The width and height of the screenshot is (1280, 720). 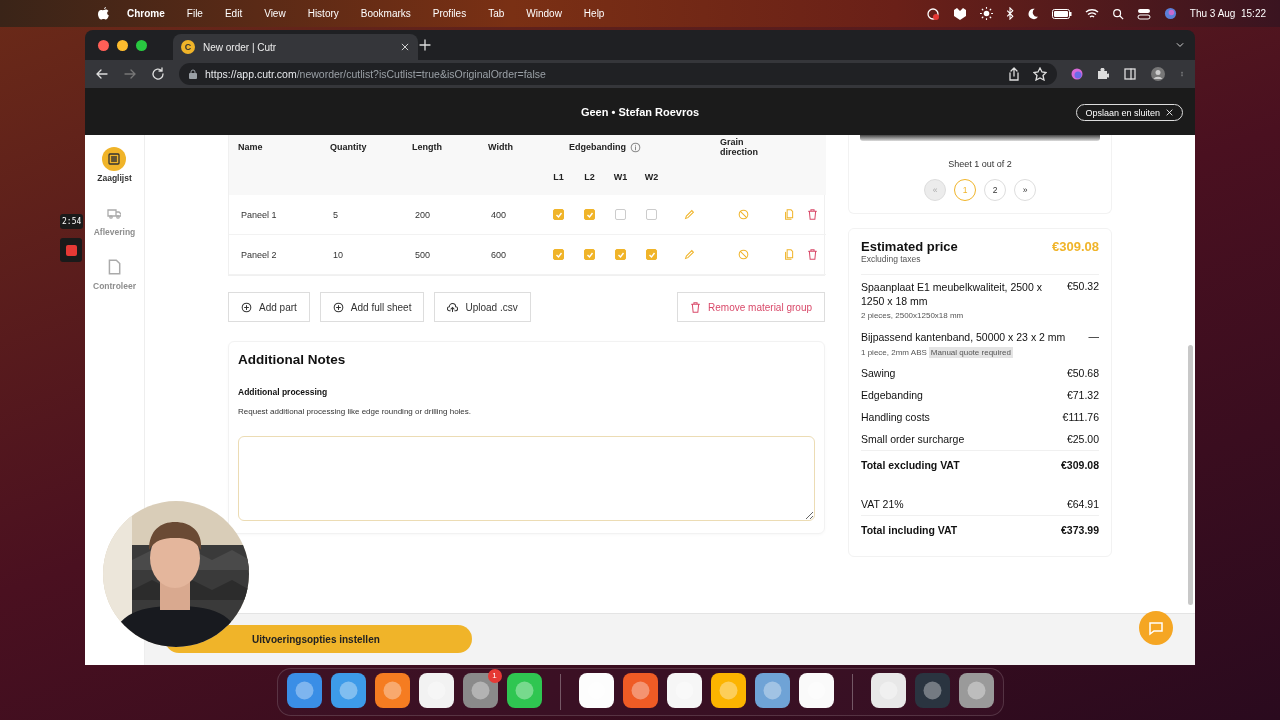 What do you see at coordinates (103, 13) in the screenshot?
I see `apple-icon` at bounding box center [103, 13].